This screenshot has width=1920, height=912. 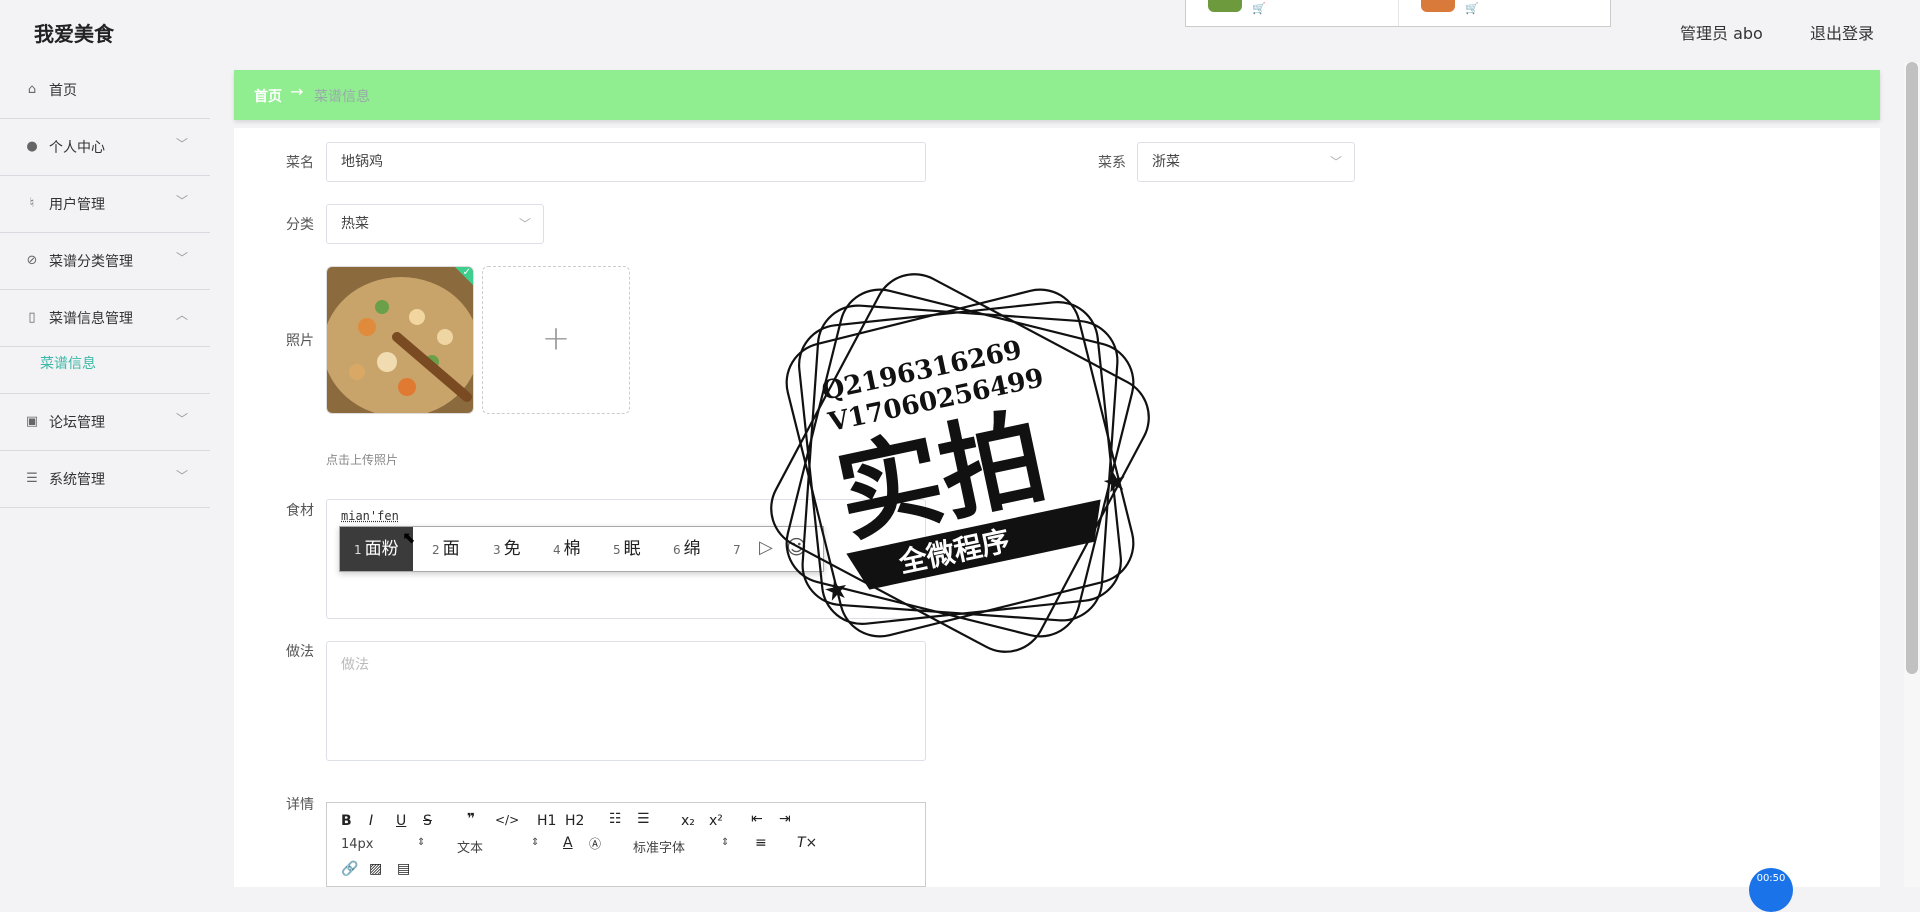 I want to click on breadcrumb-home-link: 首页, so click(x=268, y=96).